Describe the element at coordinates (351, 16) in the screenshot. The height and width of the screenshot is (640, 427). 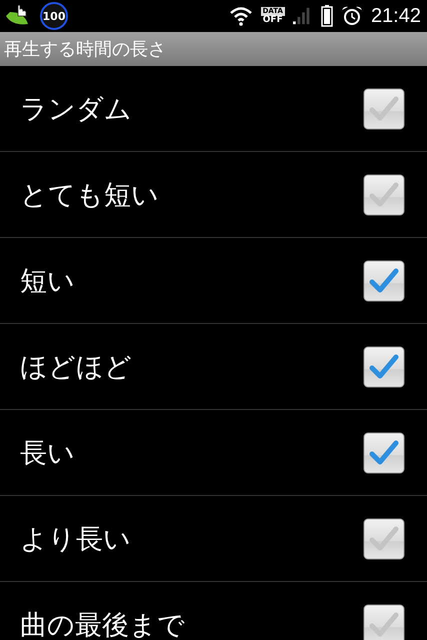
I see `alarm-clock-icon` at that location.